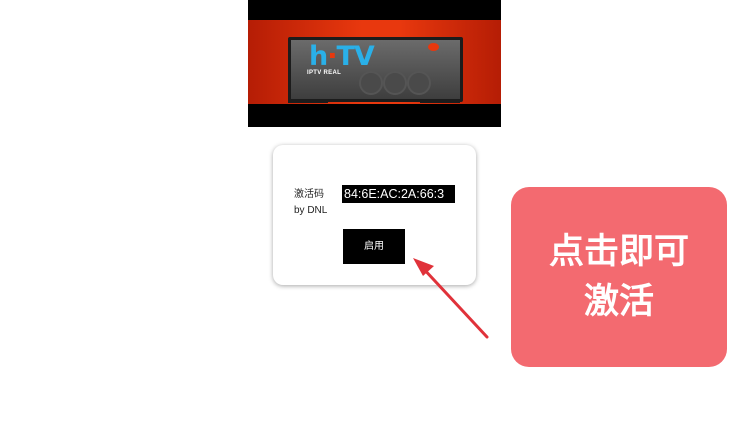 Image resolution: width=750 pixels, height=422 pixels. Describe the element at coordinates (618, 302) in the screenshot. I see `callout-line-2: 激活` at that location.